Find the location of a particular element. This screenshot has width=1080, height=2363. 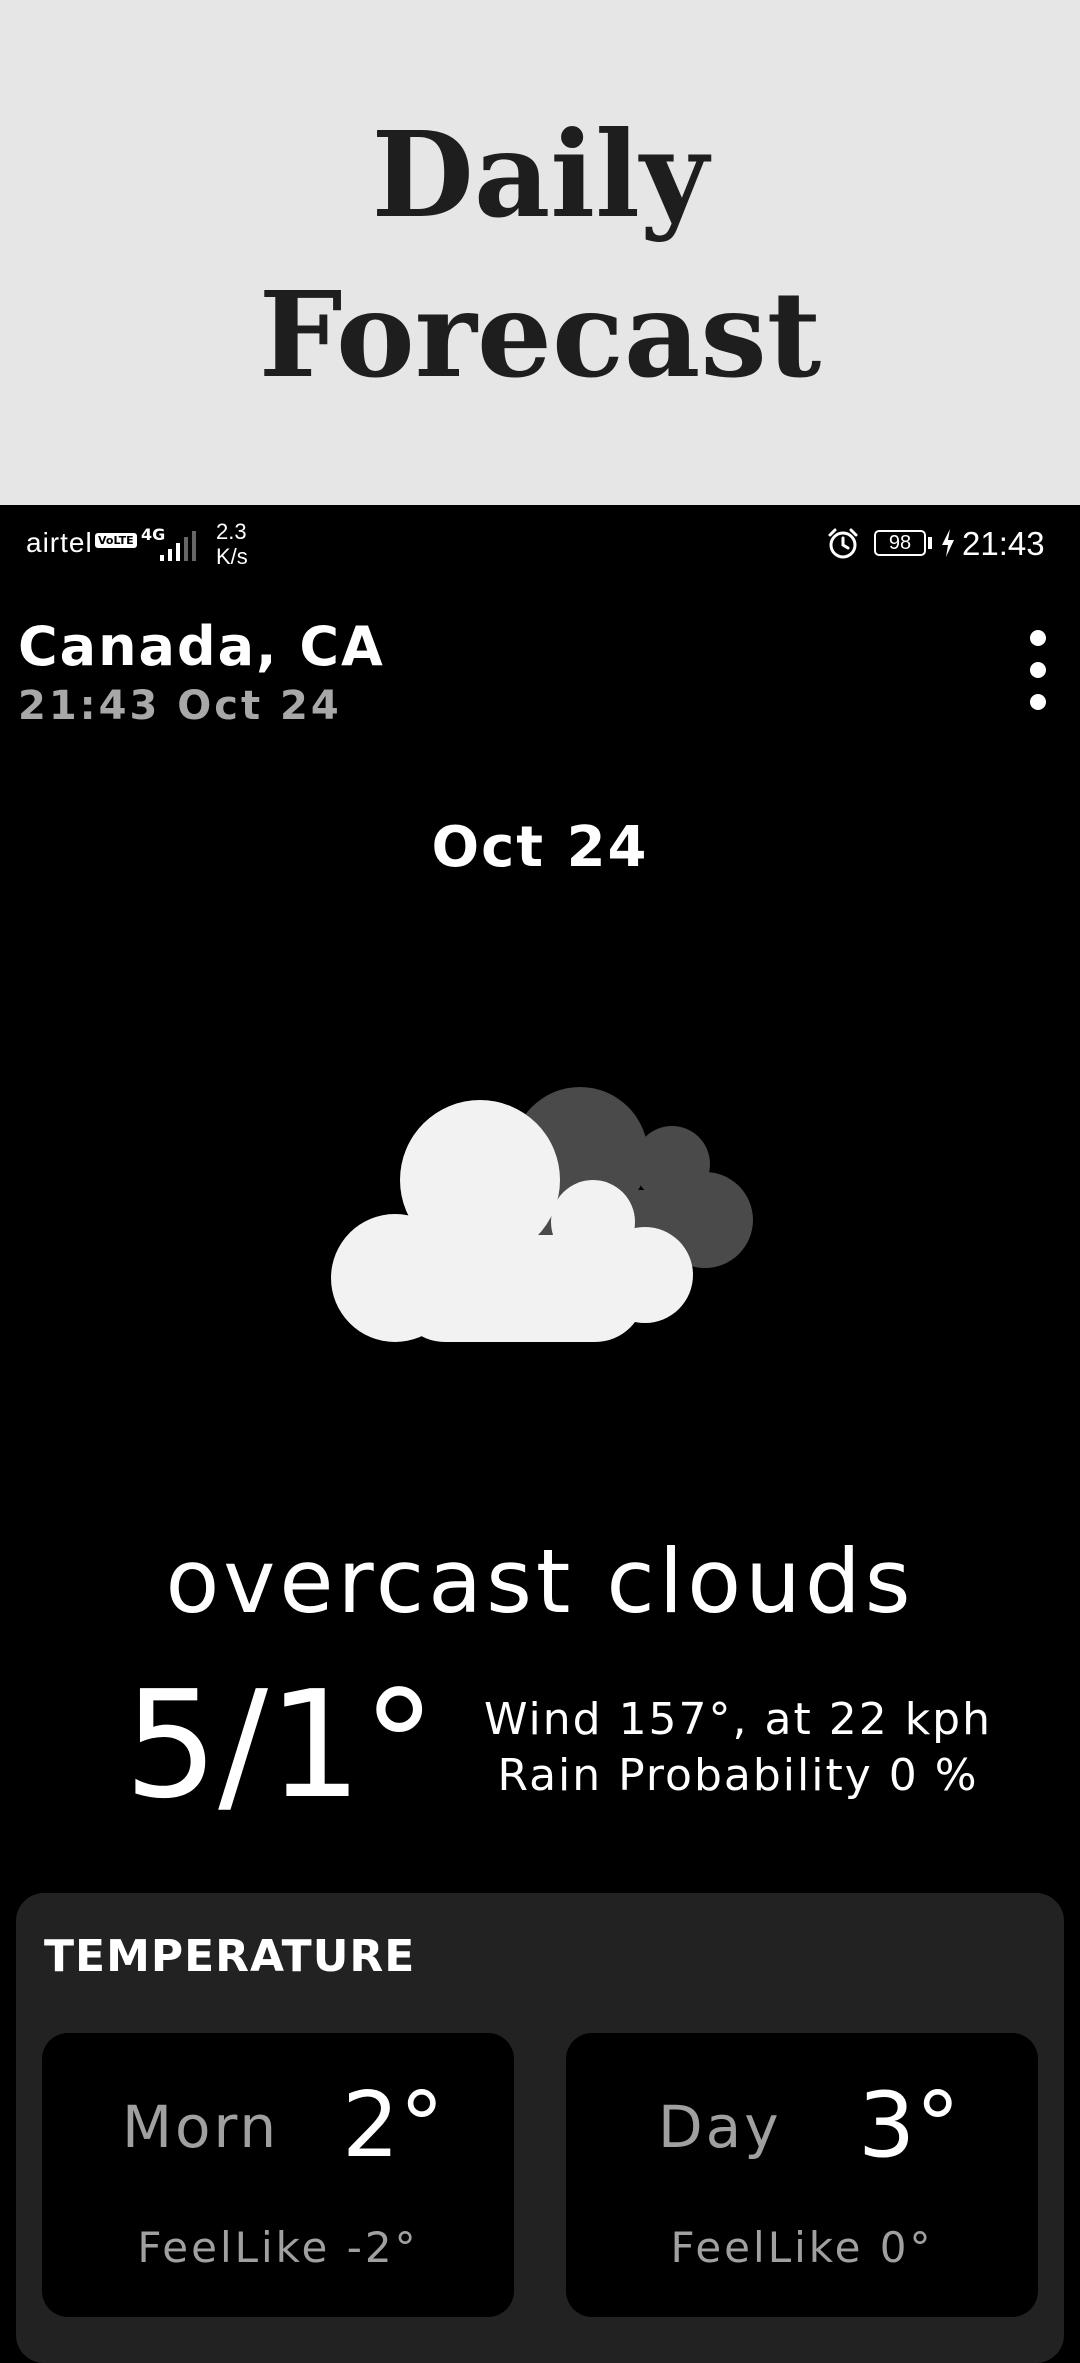

feels-like-value: FeelLike -2° is located at coordinates (278, 2247).